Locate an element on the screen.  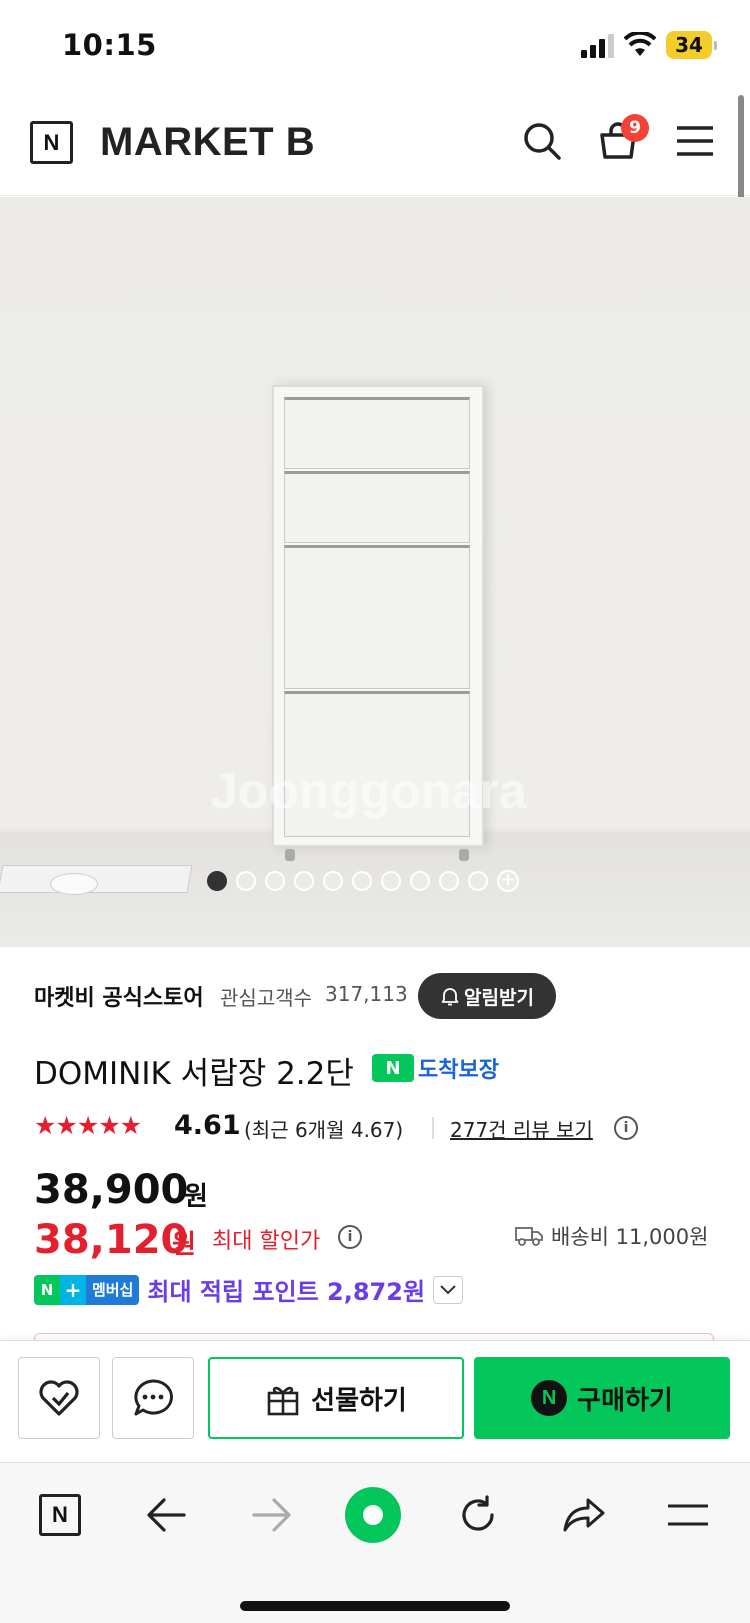
status-time: 10:15 is located at coordinates (109, 45).